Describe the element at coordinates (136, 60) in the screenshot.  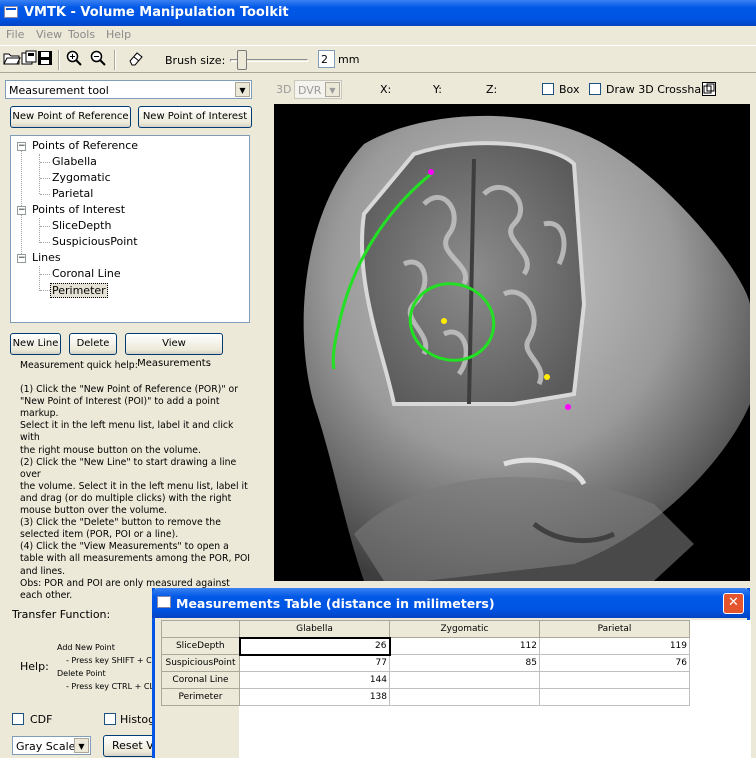
I see `eraser-icon` at that location.